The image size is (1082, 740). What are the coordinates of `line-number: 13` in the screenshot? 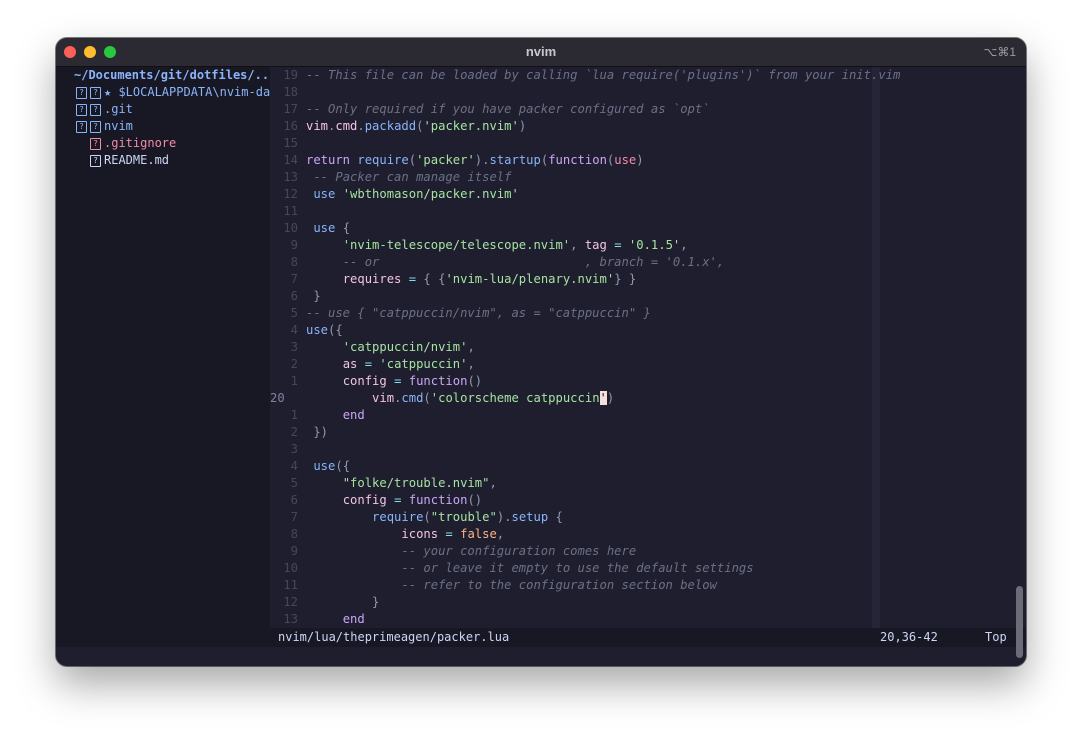 It's located at (290, 619).